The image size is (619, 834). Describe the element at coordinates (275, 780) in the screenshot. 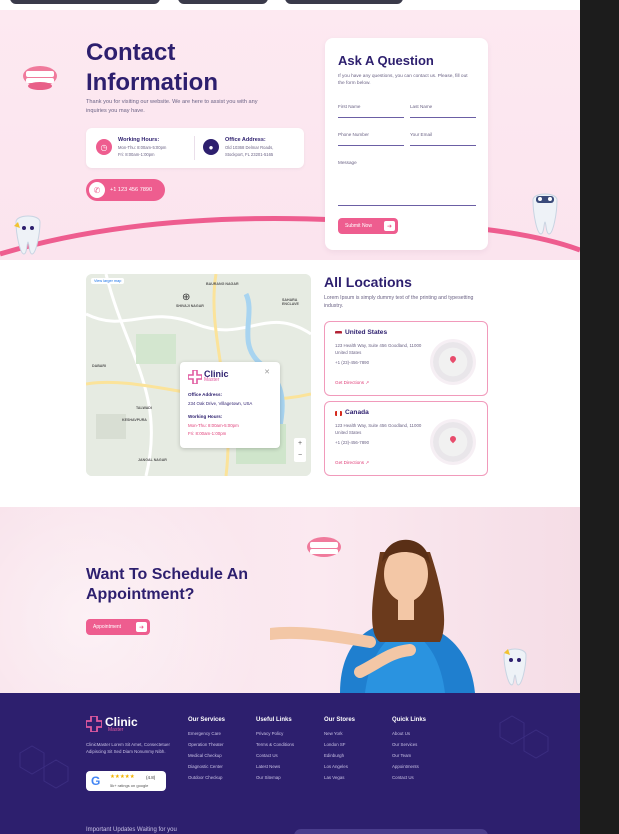

I see `footer-link: Our Sitemap` at that location.